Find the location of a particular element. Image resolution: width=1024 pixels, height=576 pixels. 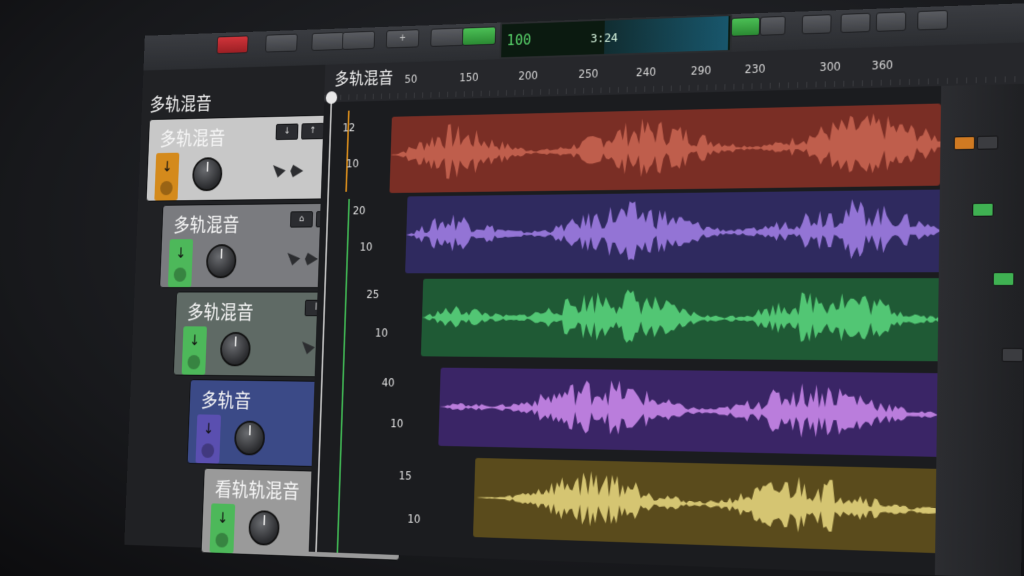

track-name: 多轨音 is located at coordinates (226, 400).